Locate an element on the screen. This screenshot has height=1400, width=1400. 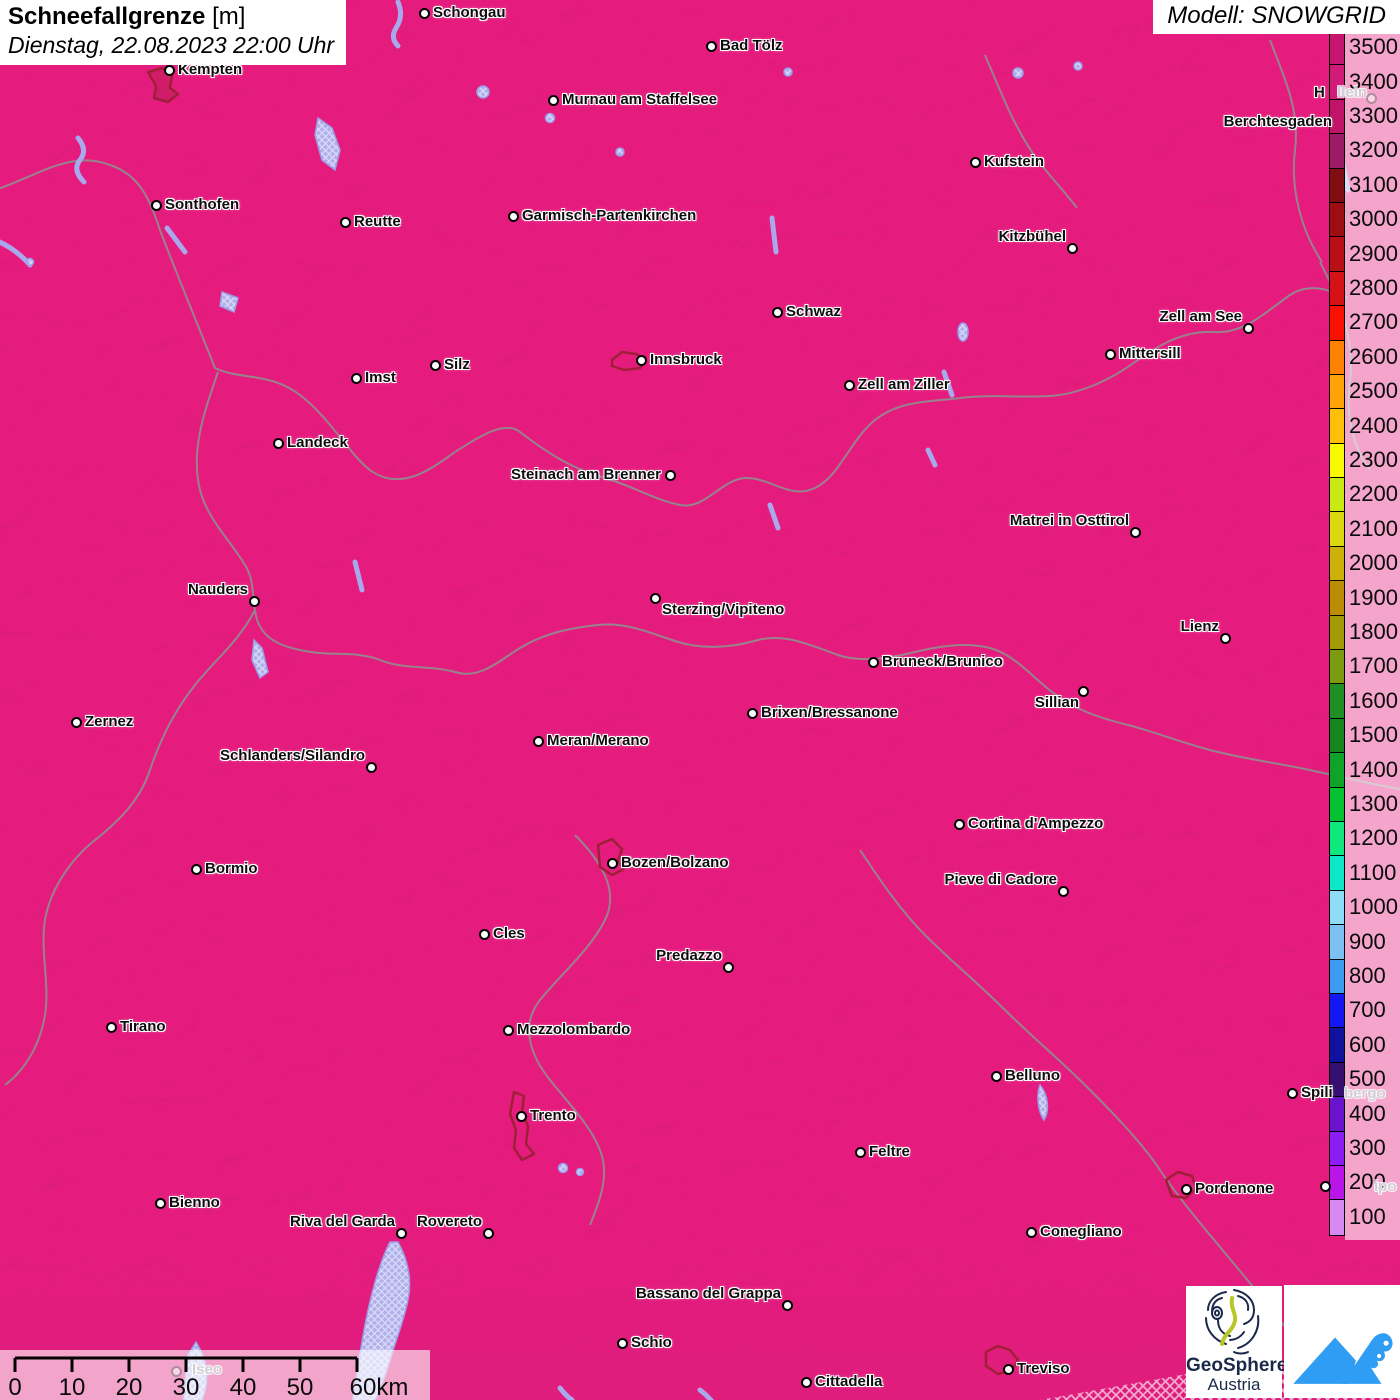
city-label: Sillian is located at coordinates (1056, 702).